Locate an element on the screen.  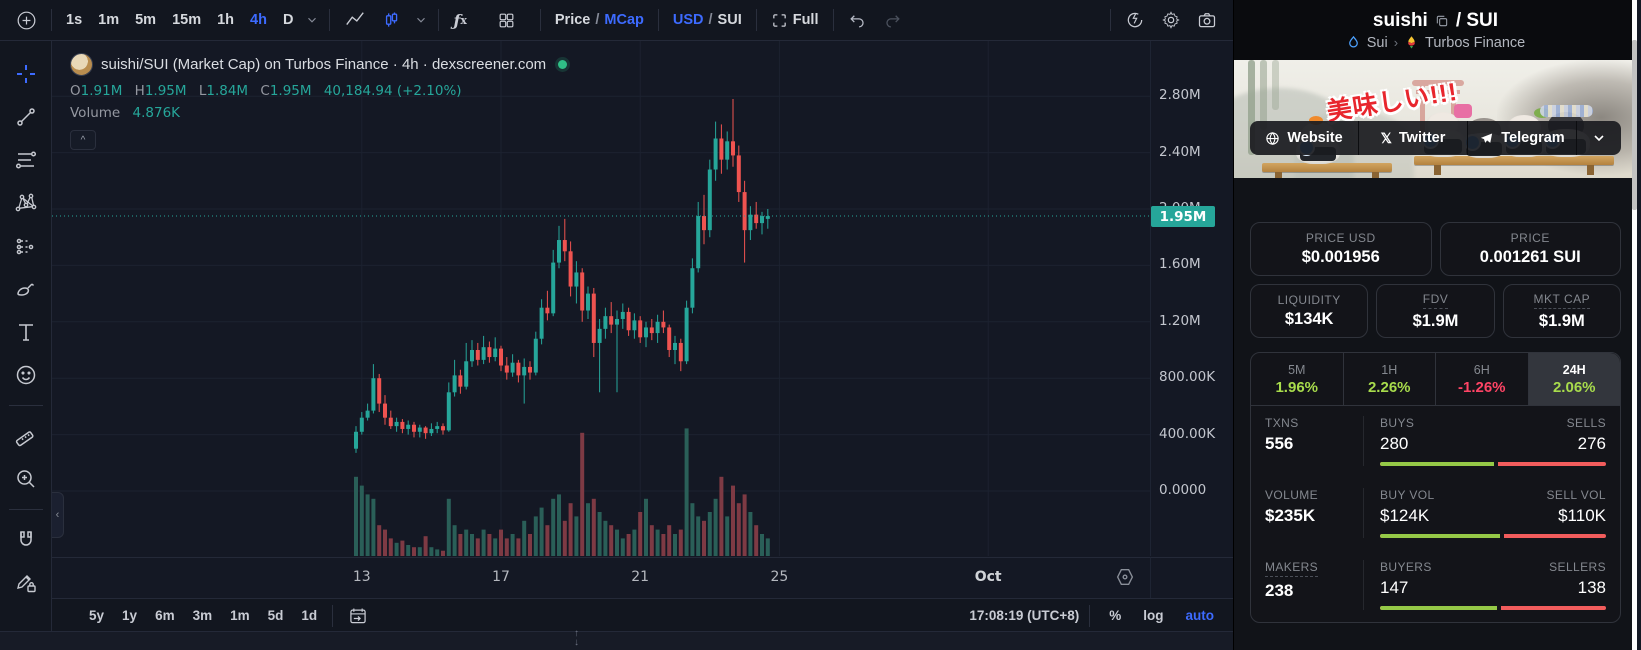
undo-icon is located at coordinates (857, 20).